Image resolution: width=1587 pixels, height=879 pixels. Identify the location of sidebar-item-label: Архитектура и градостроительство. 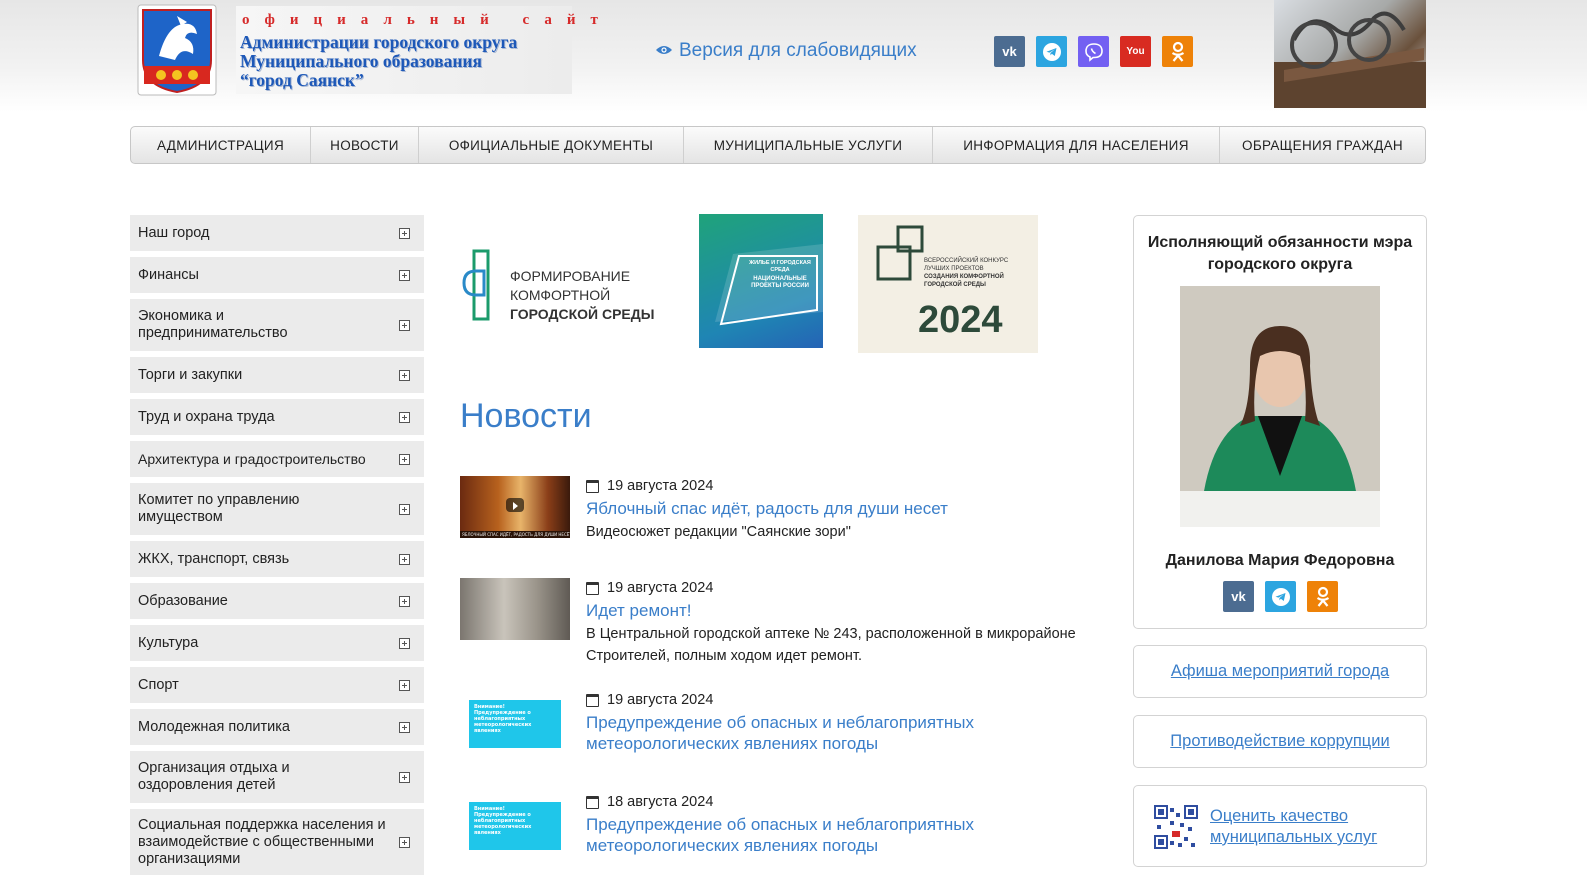
(252, 458).